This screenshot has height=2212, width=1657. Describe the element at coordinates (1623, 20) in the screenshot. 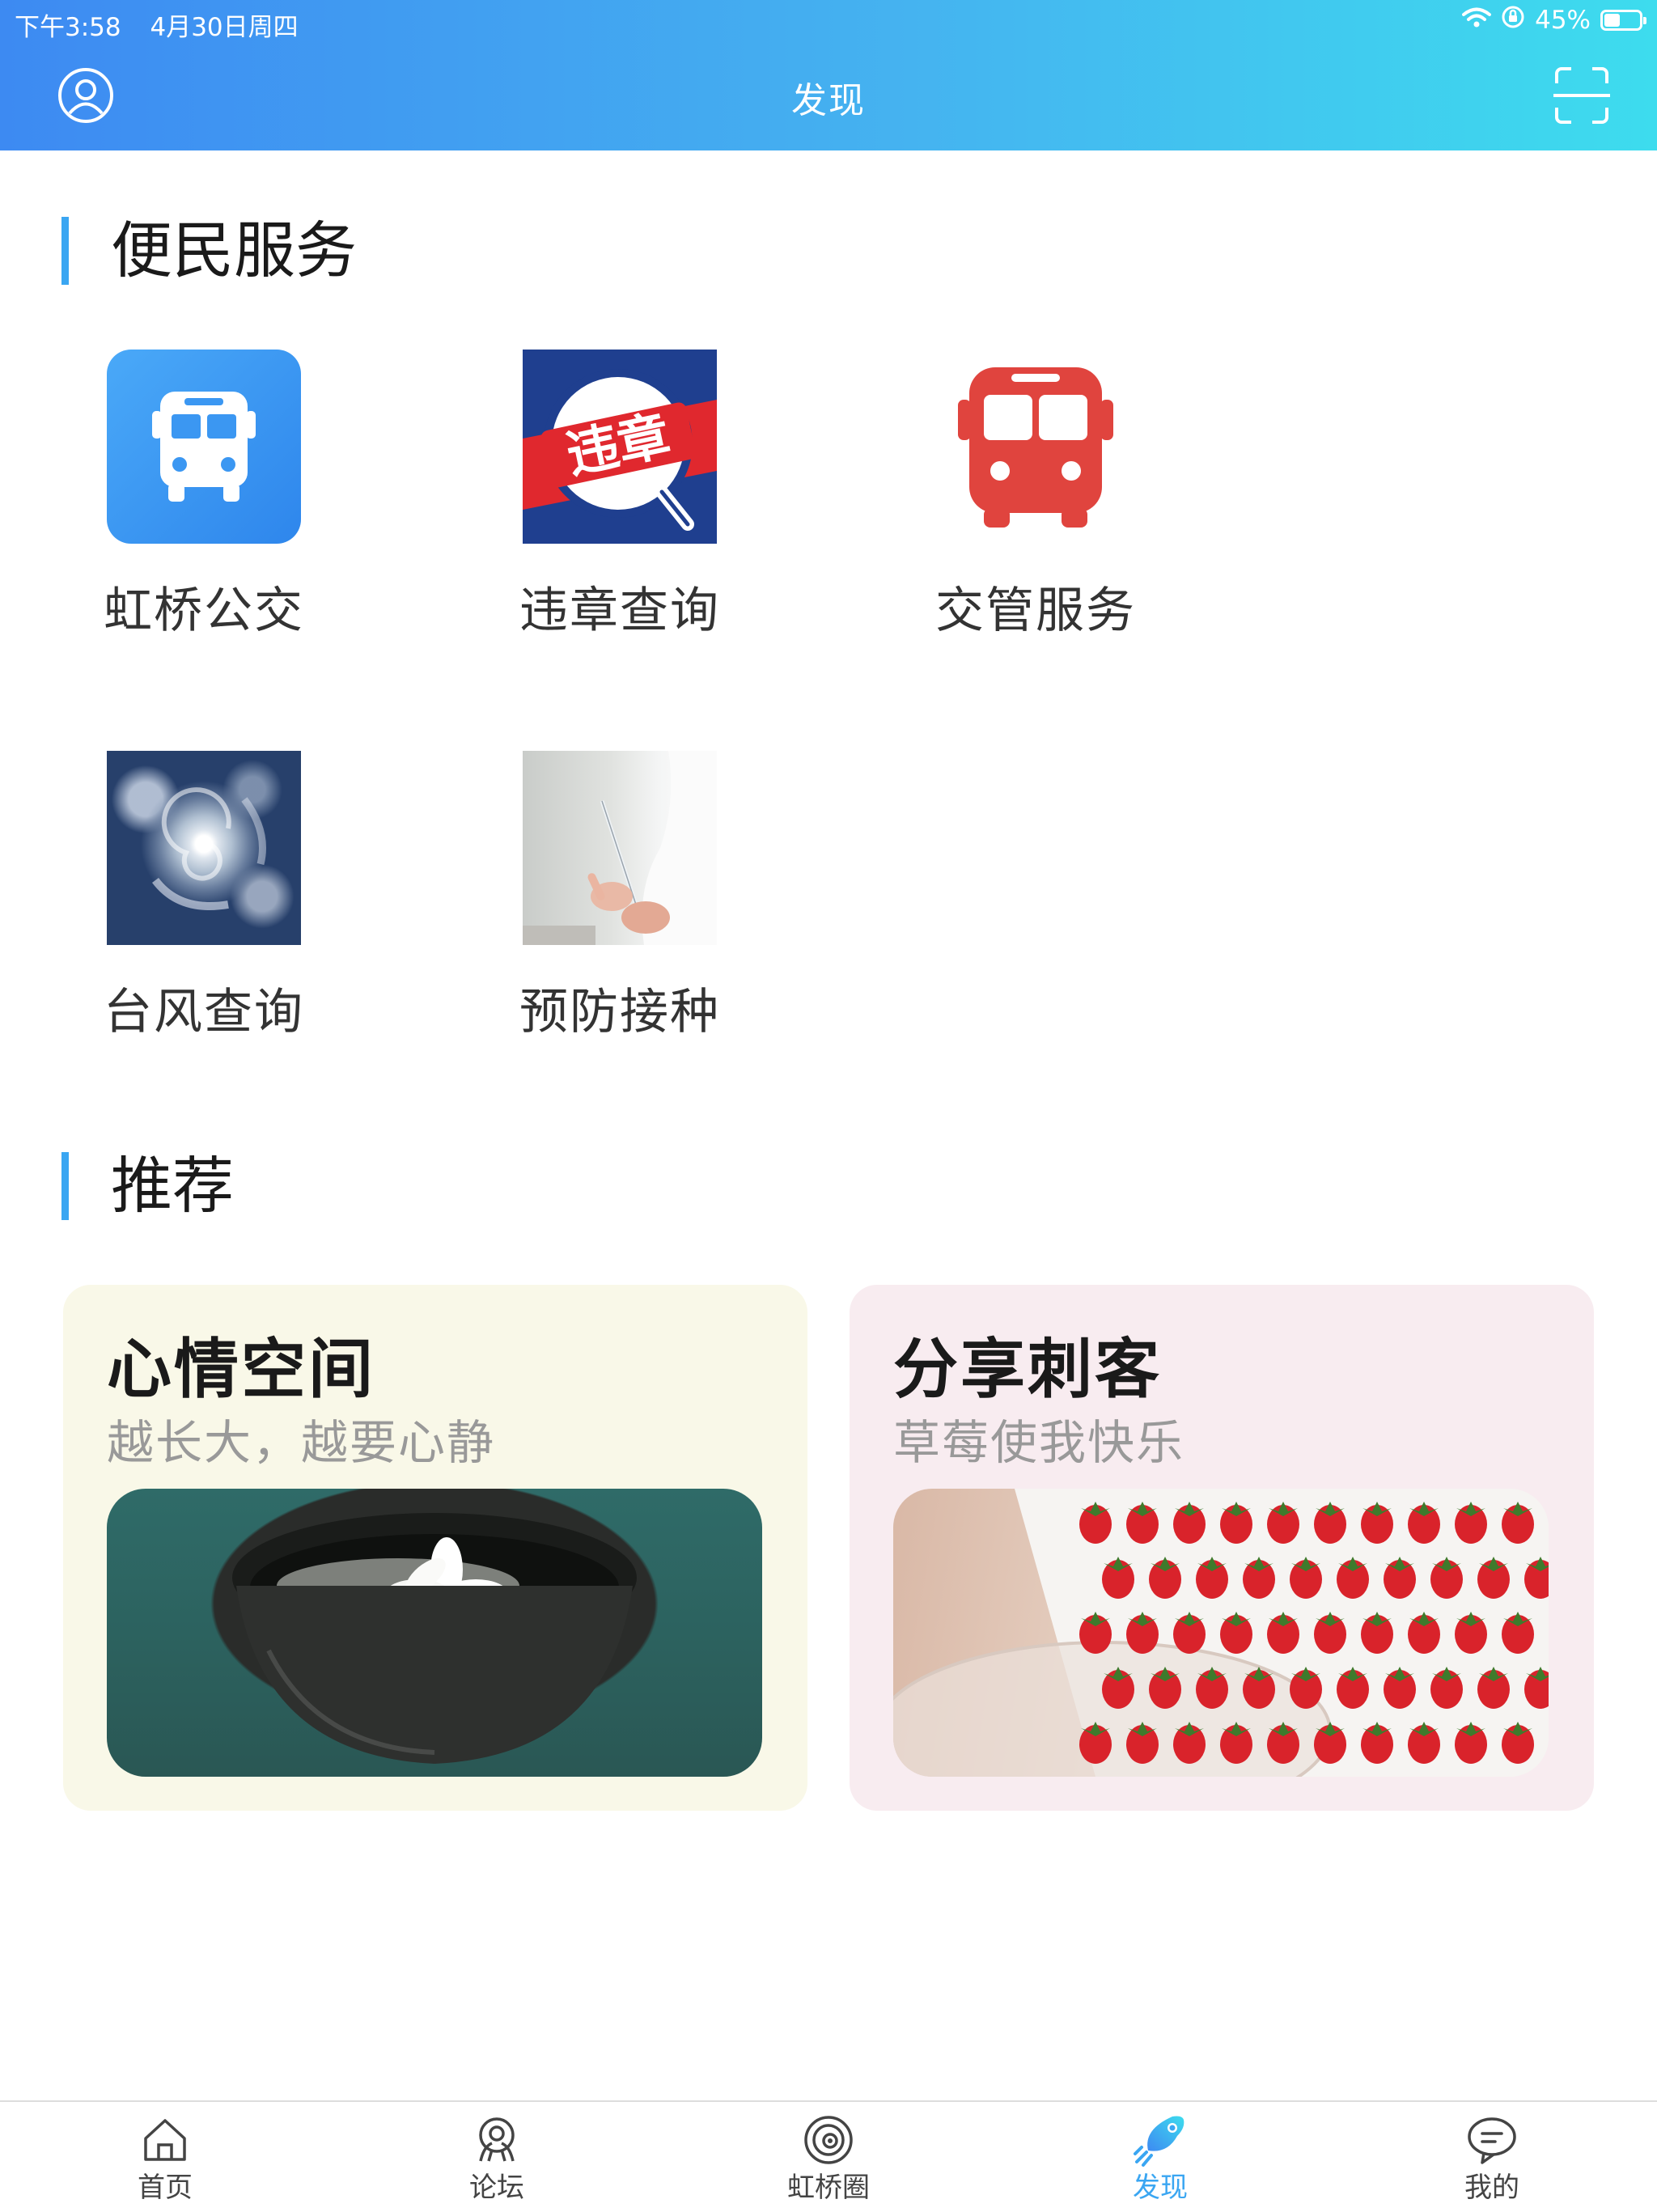

I see `battery-icon` at that location.